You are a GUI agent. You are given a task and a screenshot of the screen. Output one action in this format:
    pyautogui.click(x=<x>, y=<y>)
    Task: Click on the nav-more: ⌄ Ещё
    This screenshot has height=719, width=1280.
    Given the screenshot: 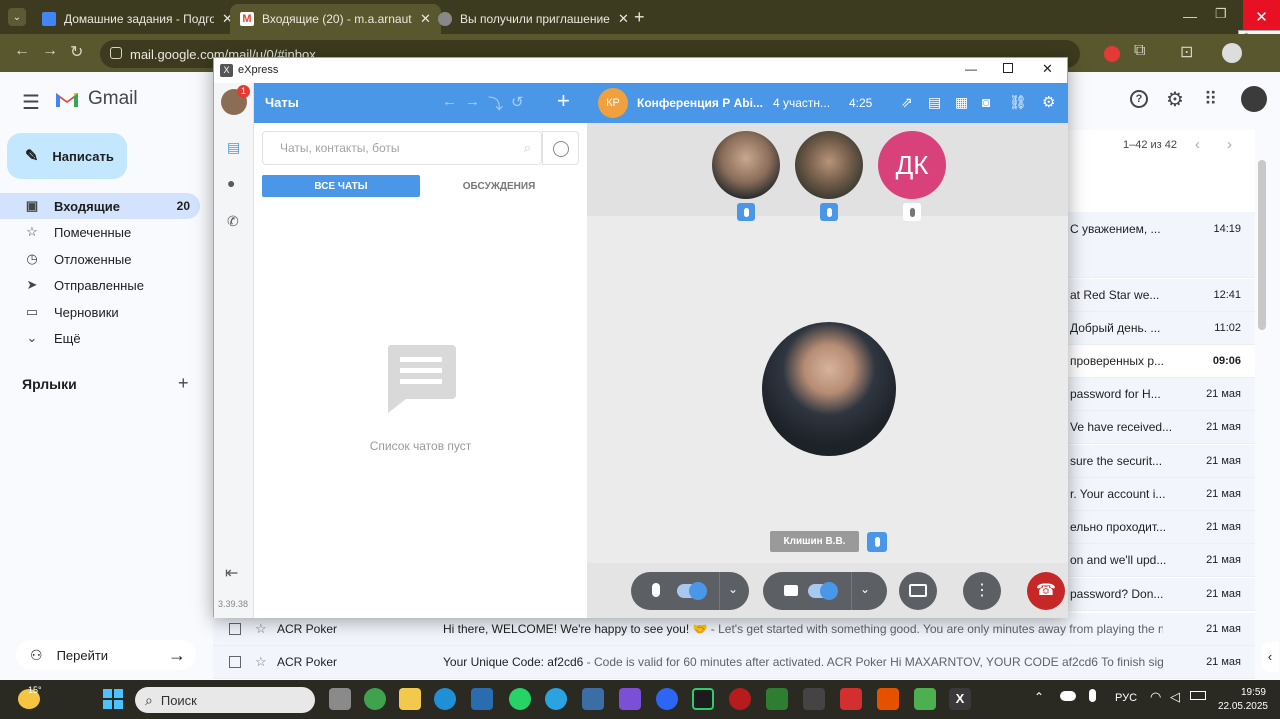 What is the action you would take?
    pyautogui.click(x=100, y=338)
    